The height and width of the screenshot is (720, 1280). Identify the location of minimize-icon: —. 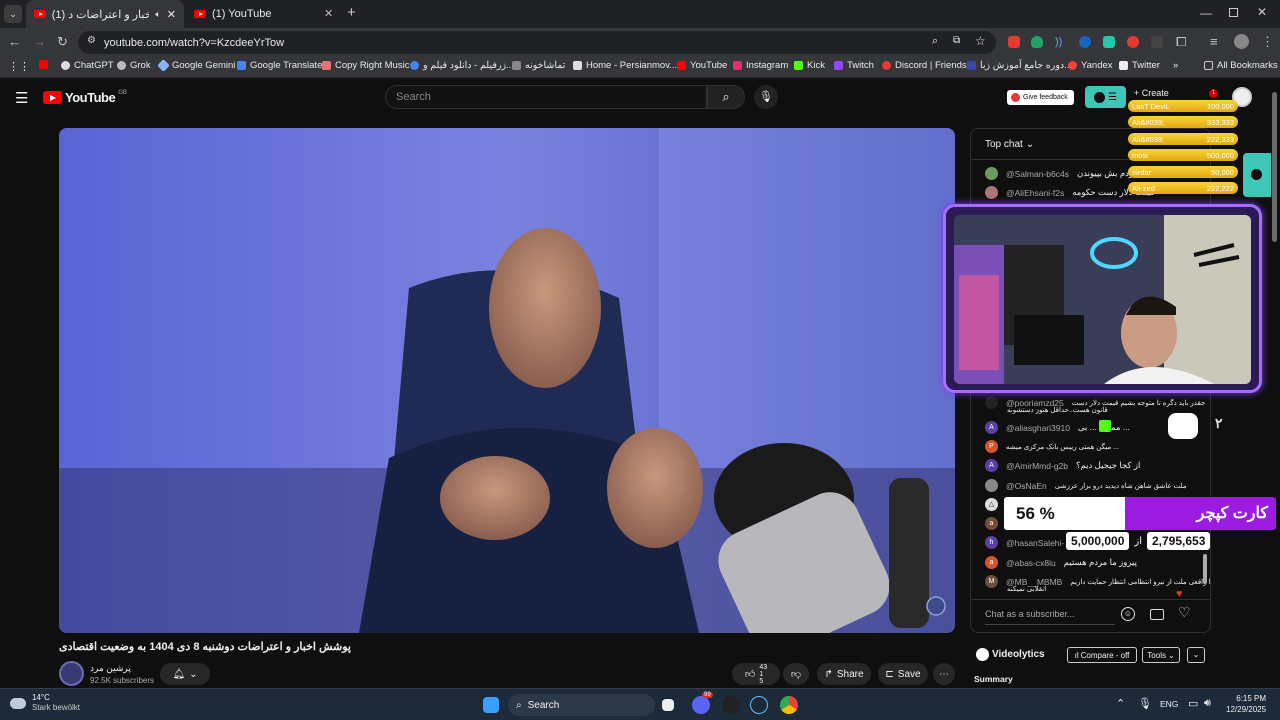
(1206, 13).